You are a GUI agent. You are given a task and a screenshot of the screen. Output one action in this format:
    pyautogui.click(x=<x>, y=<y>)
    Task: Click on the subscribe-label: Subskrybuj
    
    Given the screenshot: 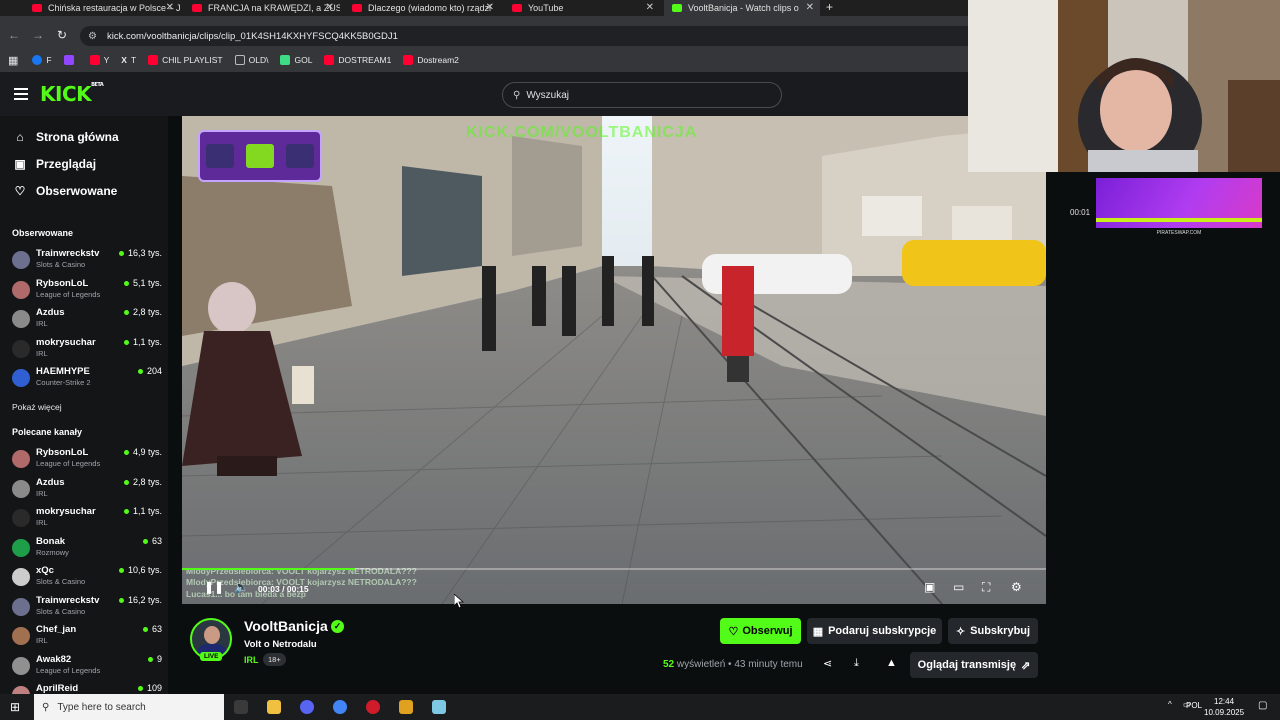 What is the action you would take?
    pyautogui.click(x=1000, y=631)
    